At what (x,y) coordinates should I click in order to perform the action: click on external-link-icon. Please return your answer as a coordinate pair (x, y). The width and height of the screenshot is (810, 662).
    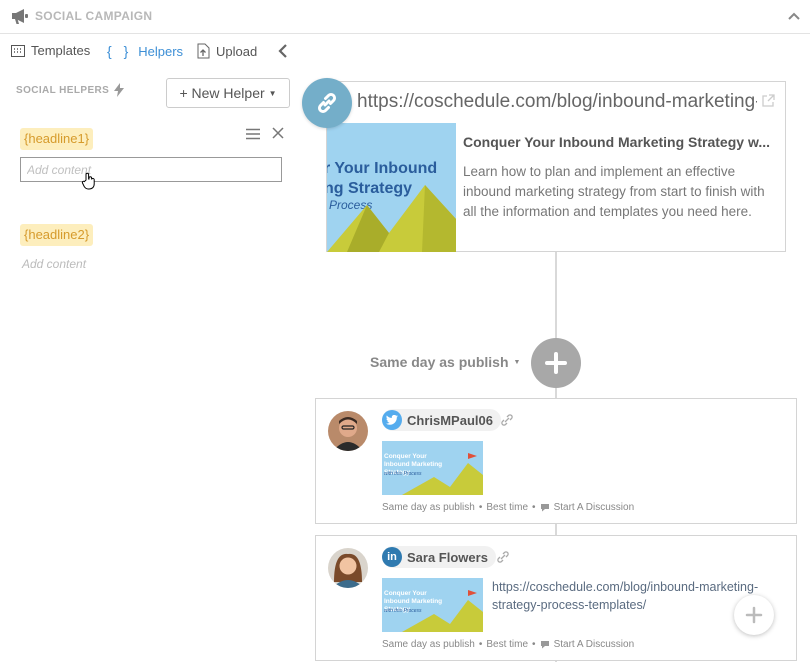
    Looking at the image, I should click on (768, 101).